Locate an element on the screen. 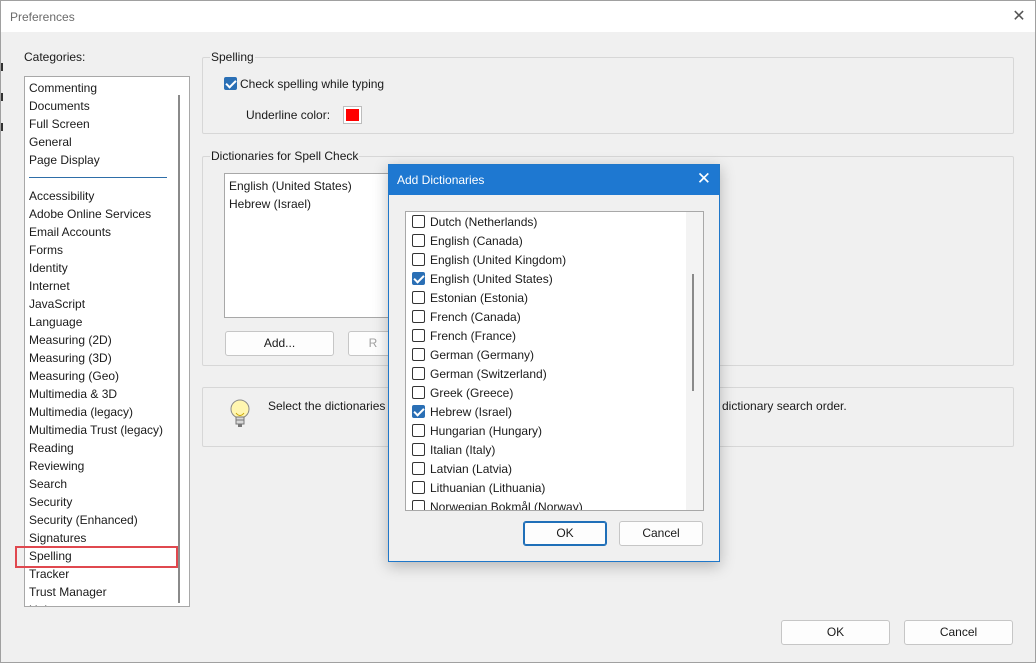 The image size is (1036, 663). list-item: Greek (Greece) is located at coordinates (462, 393).